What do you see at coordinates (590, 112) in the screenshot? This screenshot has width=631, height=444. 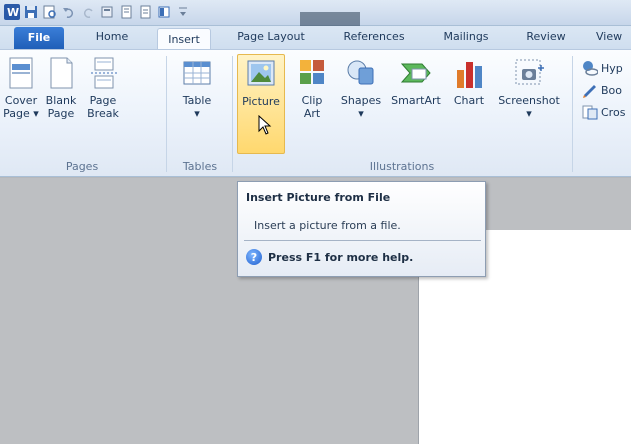 I see `cross-reference-icon` at bounding box center [590, 112].